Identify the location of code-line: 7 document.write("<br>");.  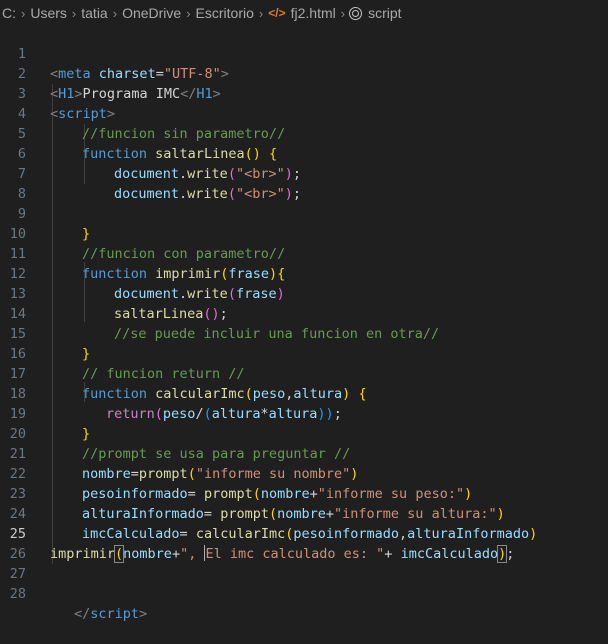
(304, 173).